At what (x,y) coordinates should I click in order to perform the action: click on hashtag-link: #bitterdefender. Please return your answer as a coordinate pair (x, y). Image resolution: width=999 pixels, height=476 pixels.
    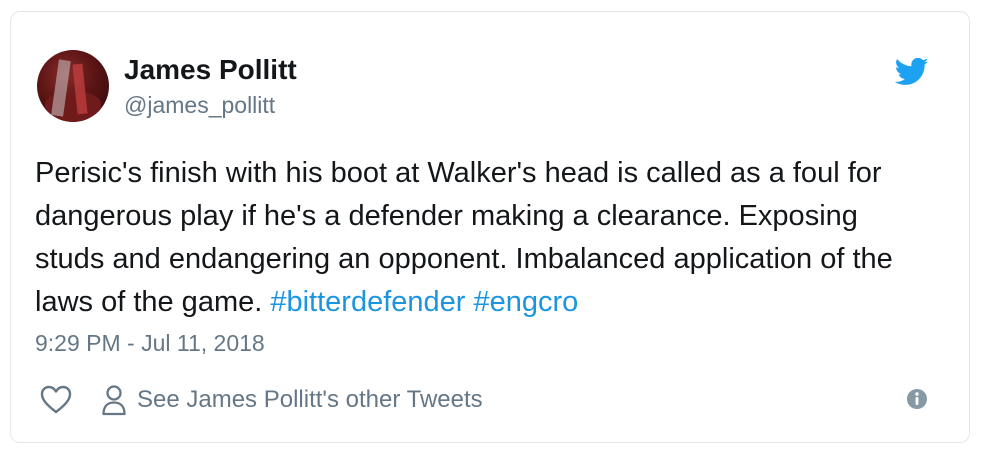
    Looking at the image, I should click on (367, 302).